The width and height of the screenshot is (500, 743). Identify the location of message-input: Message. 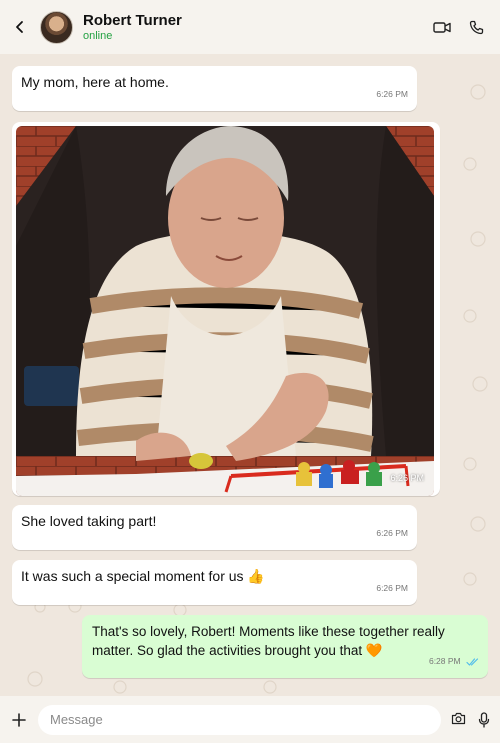
(239, 719).